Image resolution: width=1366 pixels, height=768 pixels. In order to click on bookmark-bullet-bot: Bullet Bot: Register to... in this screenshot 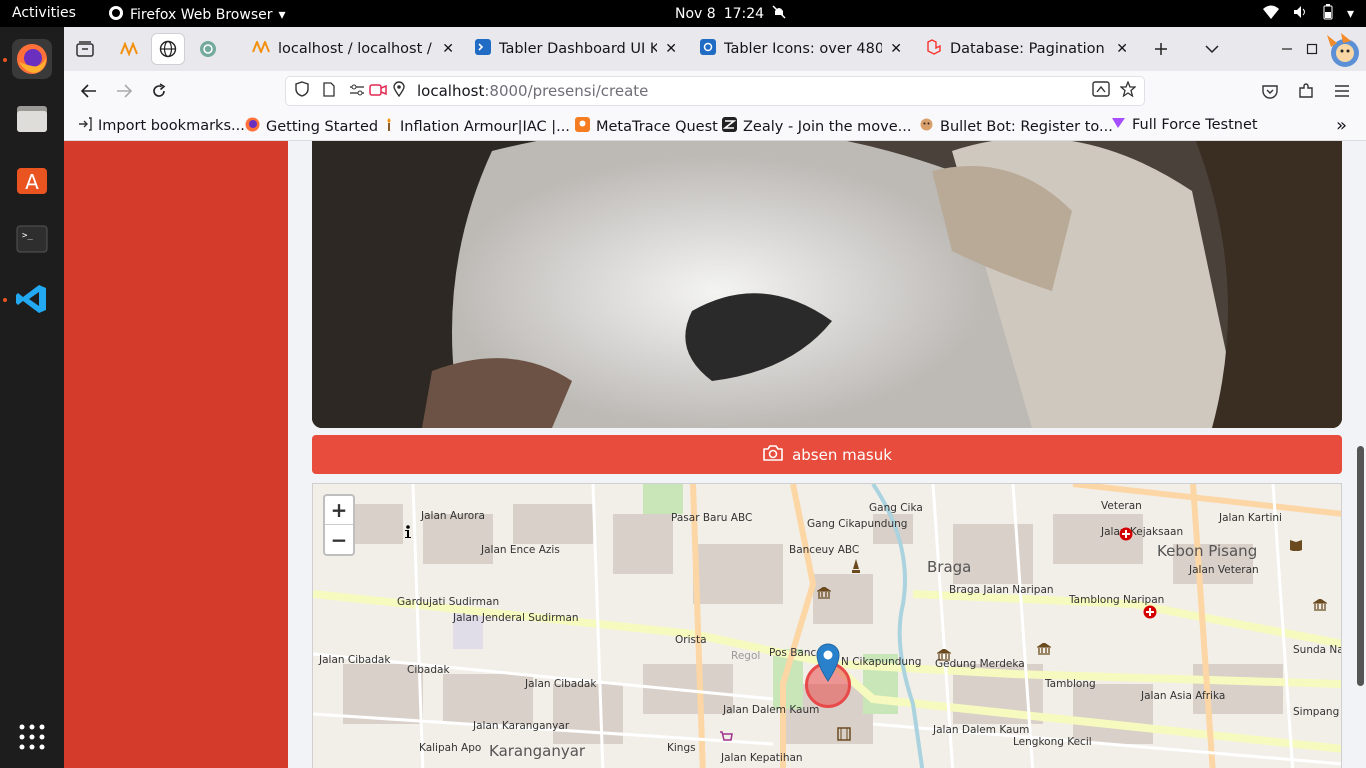, I will do `click(1016, 126)`.